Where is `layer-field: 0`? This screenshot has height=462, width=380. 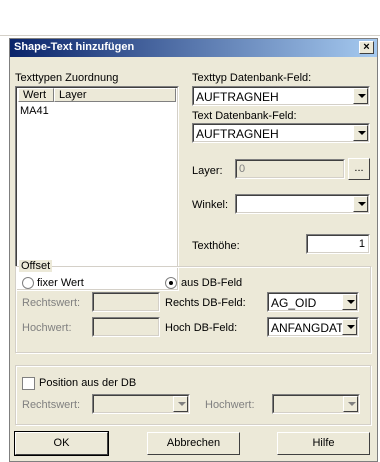
layer-field: 0 is located at coordinates (290, 169).